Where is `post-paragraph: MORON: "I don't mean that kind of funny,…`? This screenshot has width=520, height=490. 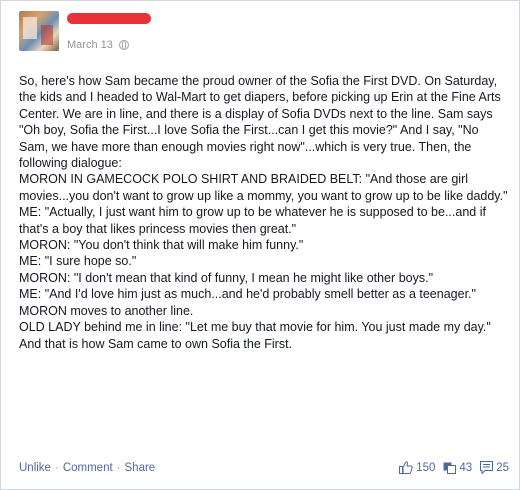 post-paragraph: MORON: "I don't mean that kind of funny,… is located at coordinates (226, 277).